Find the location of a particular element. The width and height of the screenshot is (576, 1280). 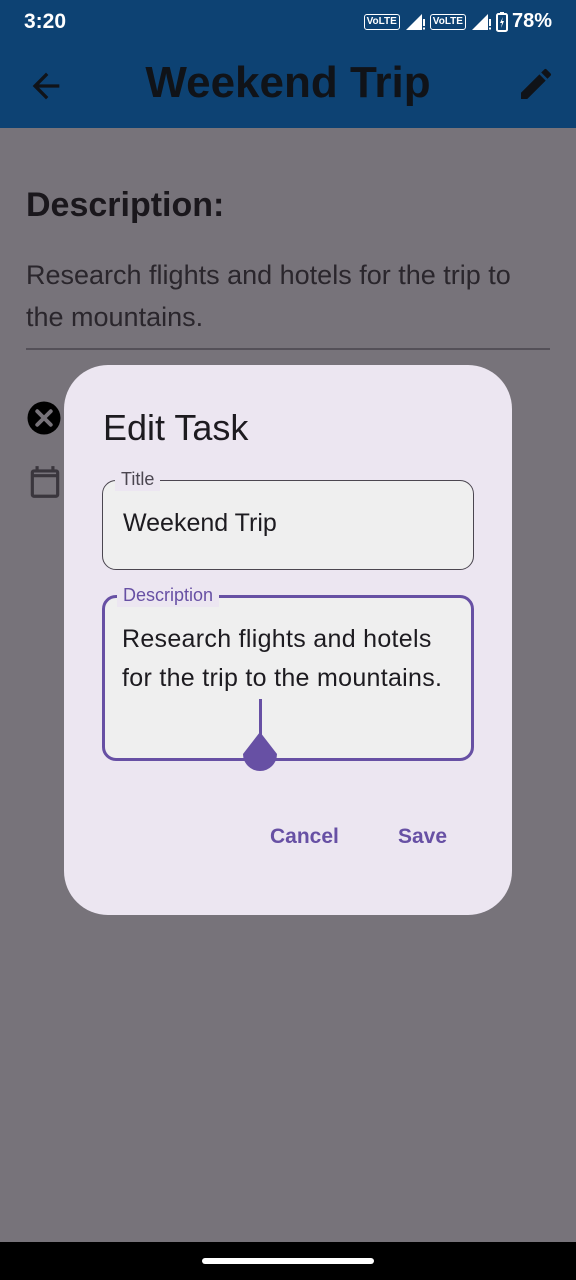

calendar-icon is located at coordinates (45, 482).